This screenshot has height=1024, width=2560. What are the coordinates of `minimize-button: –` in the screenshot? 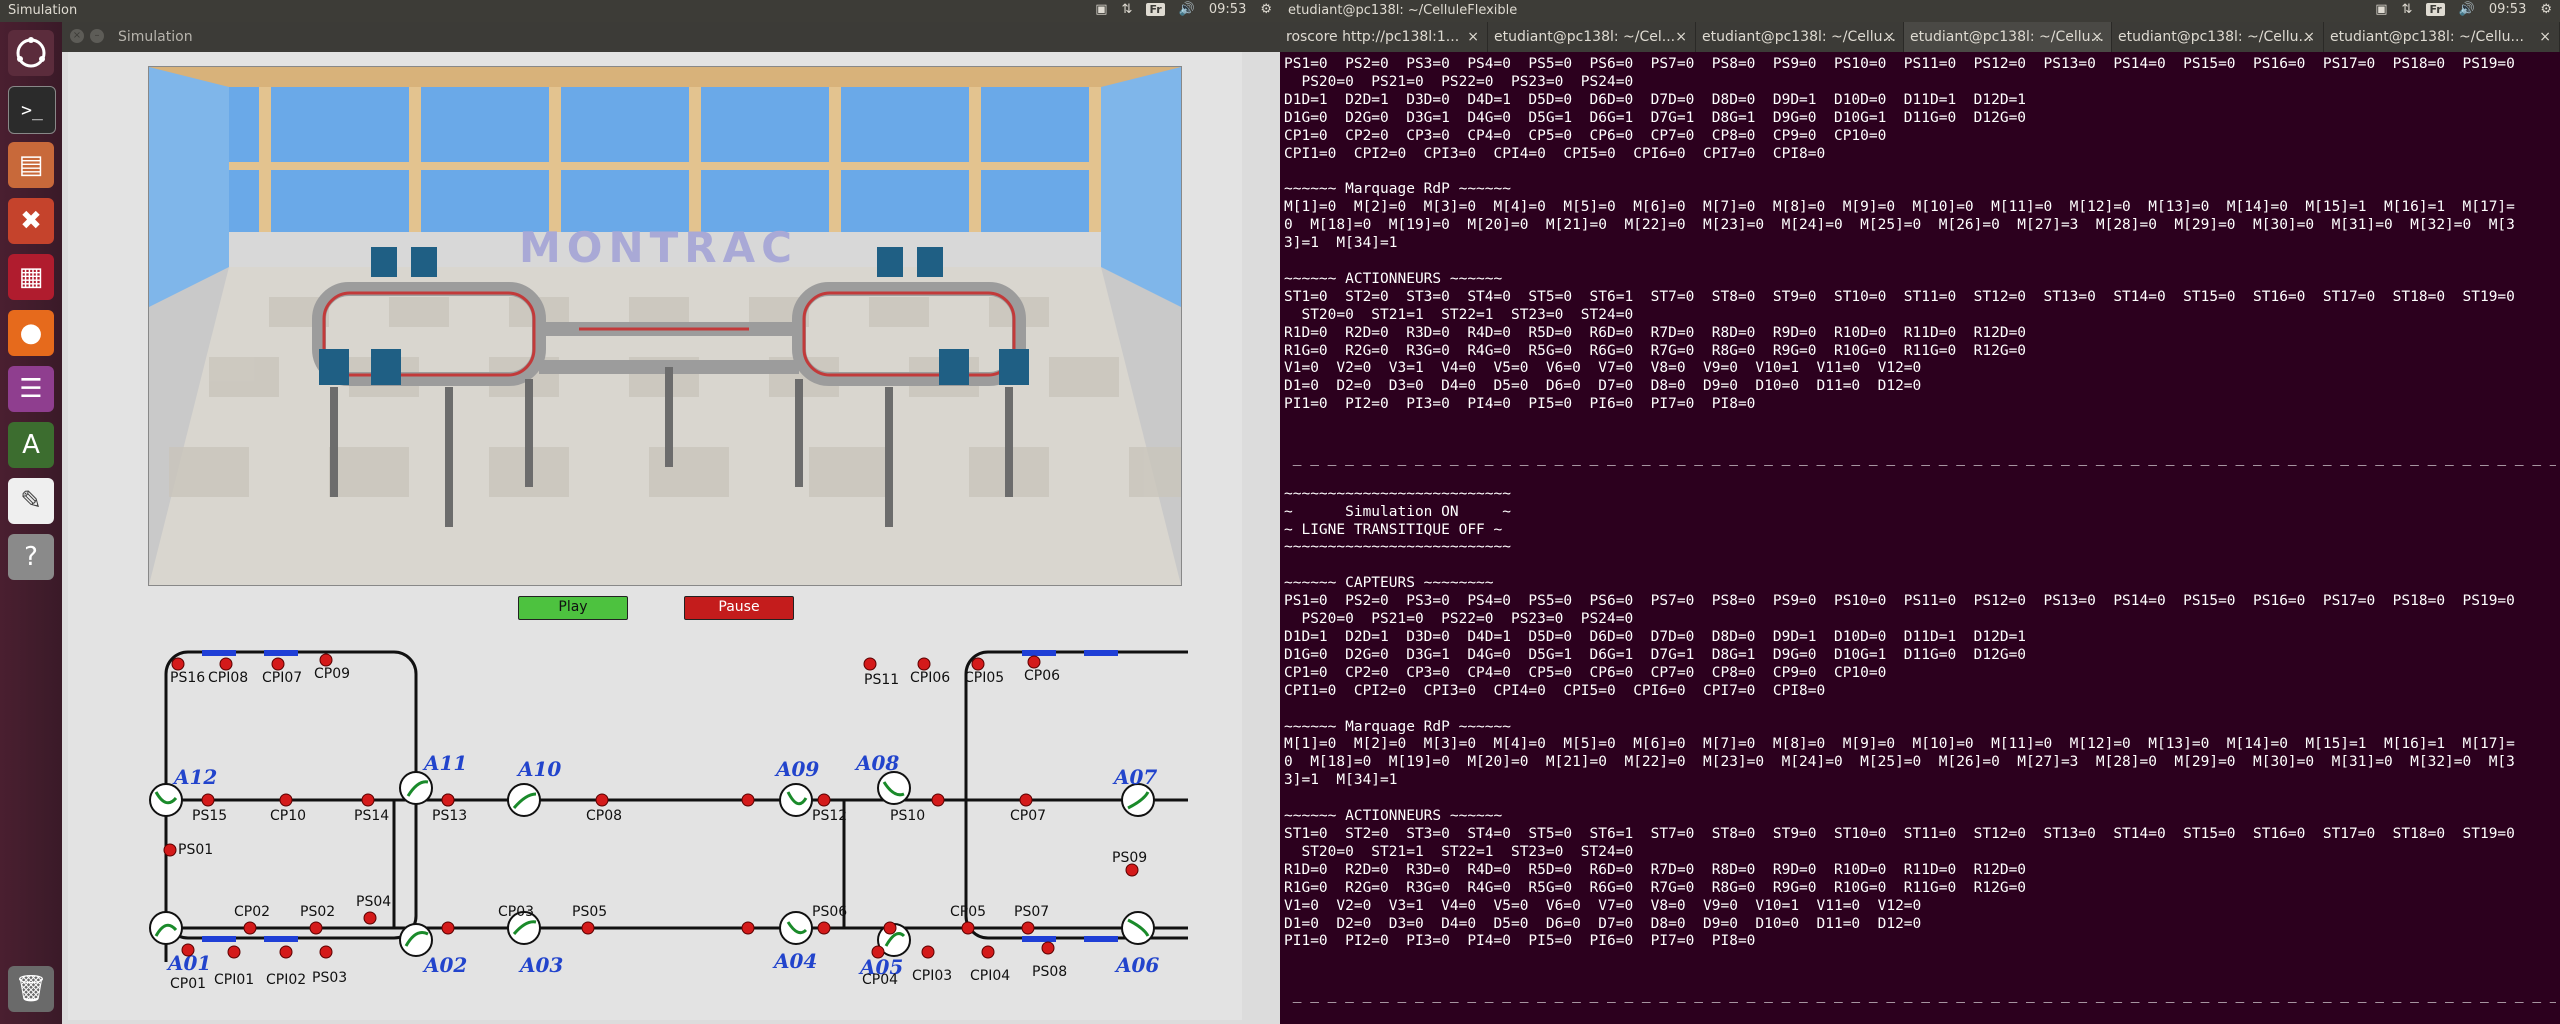 It's located at (97, 36).